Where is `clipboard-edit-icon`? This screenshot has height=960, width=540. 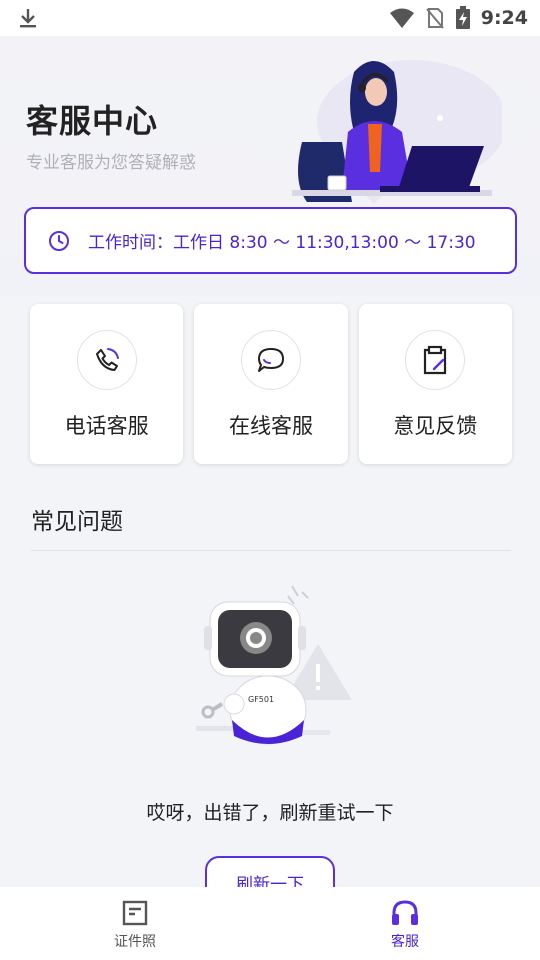 clipboard-edit-icon is located at coordinates (435, 360).